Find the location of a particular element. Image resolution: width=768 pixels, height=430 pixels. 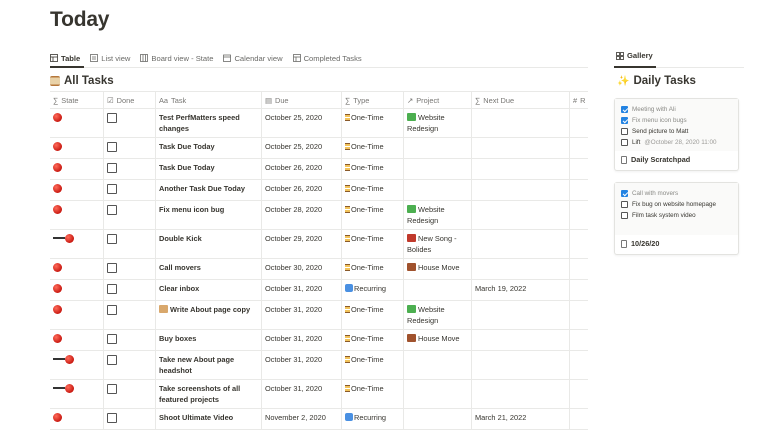

cell-task: Buy boxes is located at coordinates (209, 340).